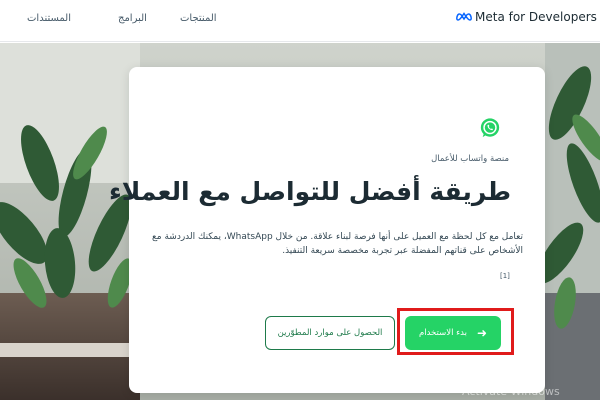 The image size is (600, 400). I want to click on nav-products: المنتجات, so click(198, 18).